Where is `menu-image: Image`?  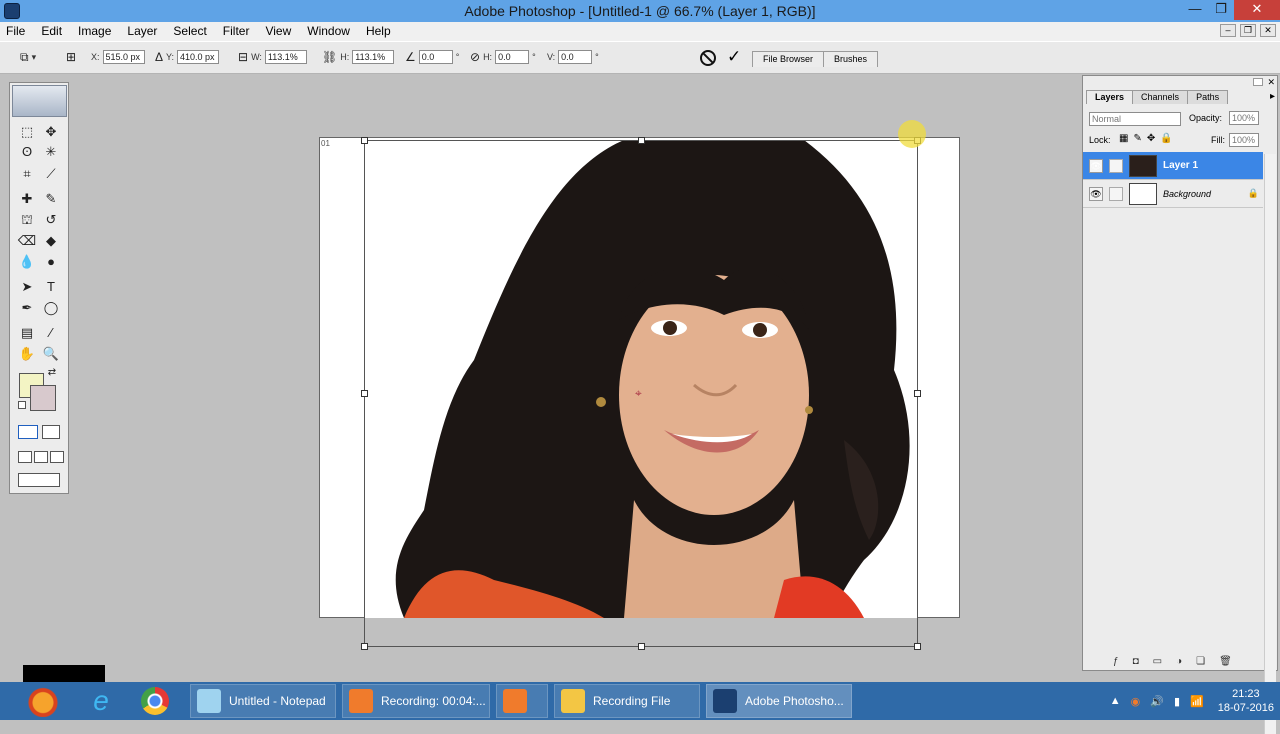 menu-image: Image is located at coordinates (94, 31).